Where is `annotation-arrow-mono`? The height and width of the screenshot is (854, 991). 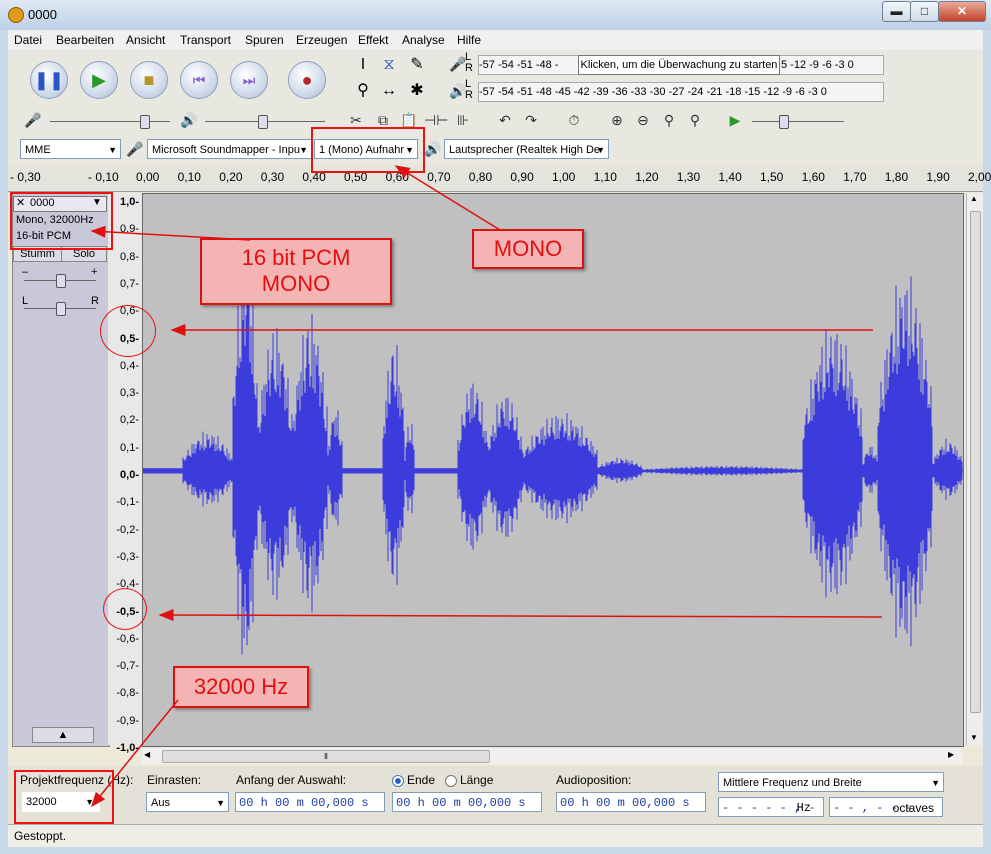
annotation-arrow-mono is located at coordinates (447, 198).